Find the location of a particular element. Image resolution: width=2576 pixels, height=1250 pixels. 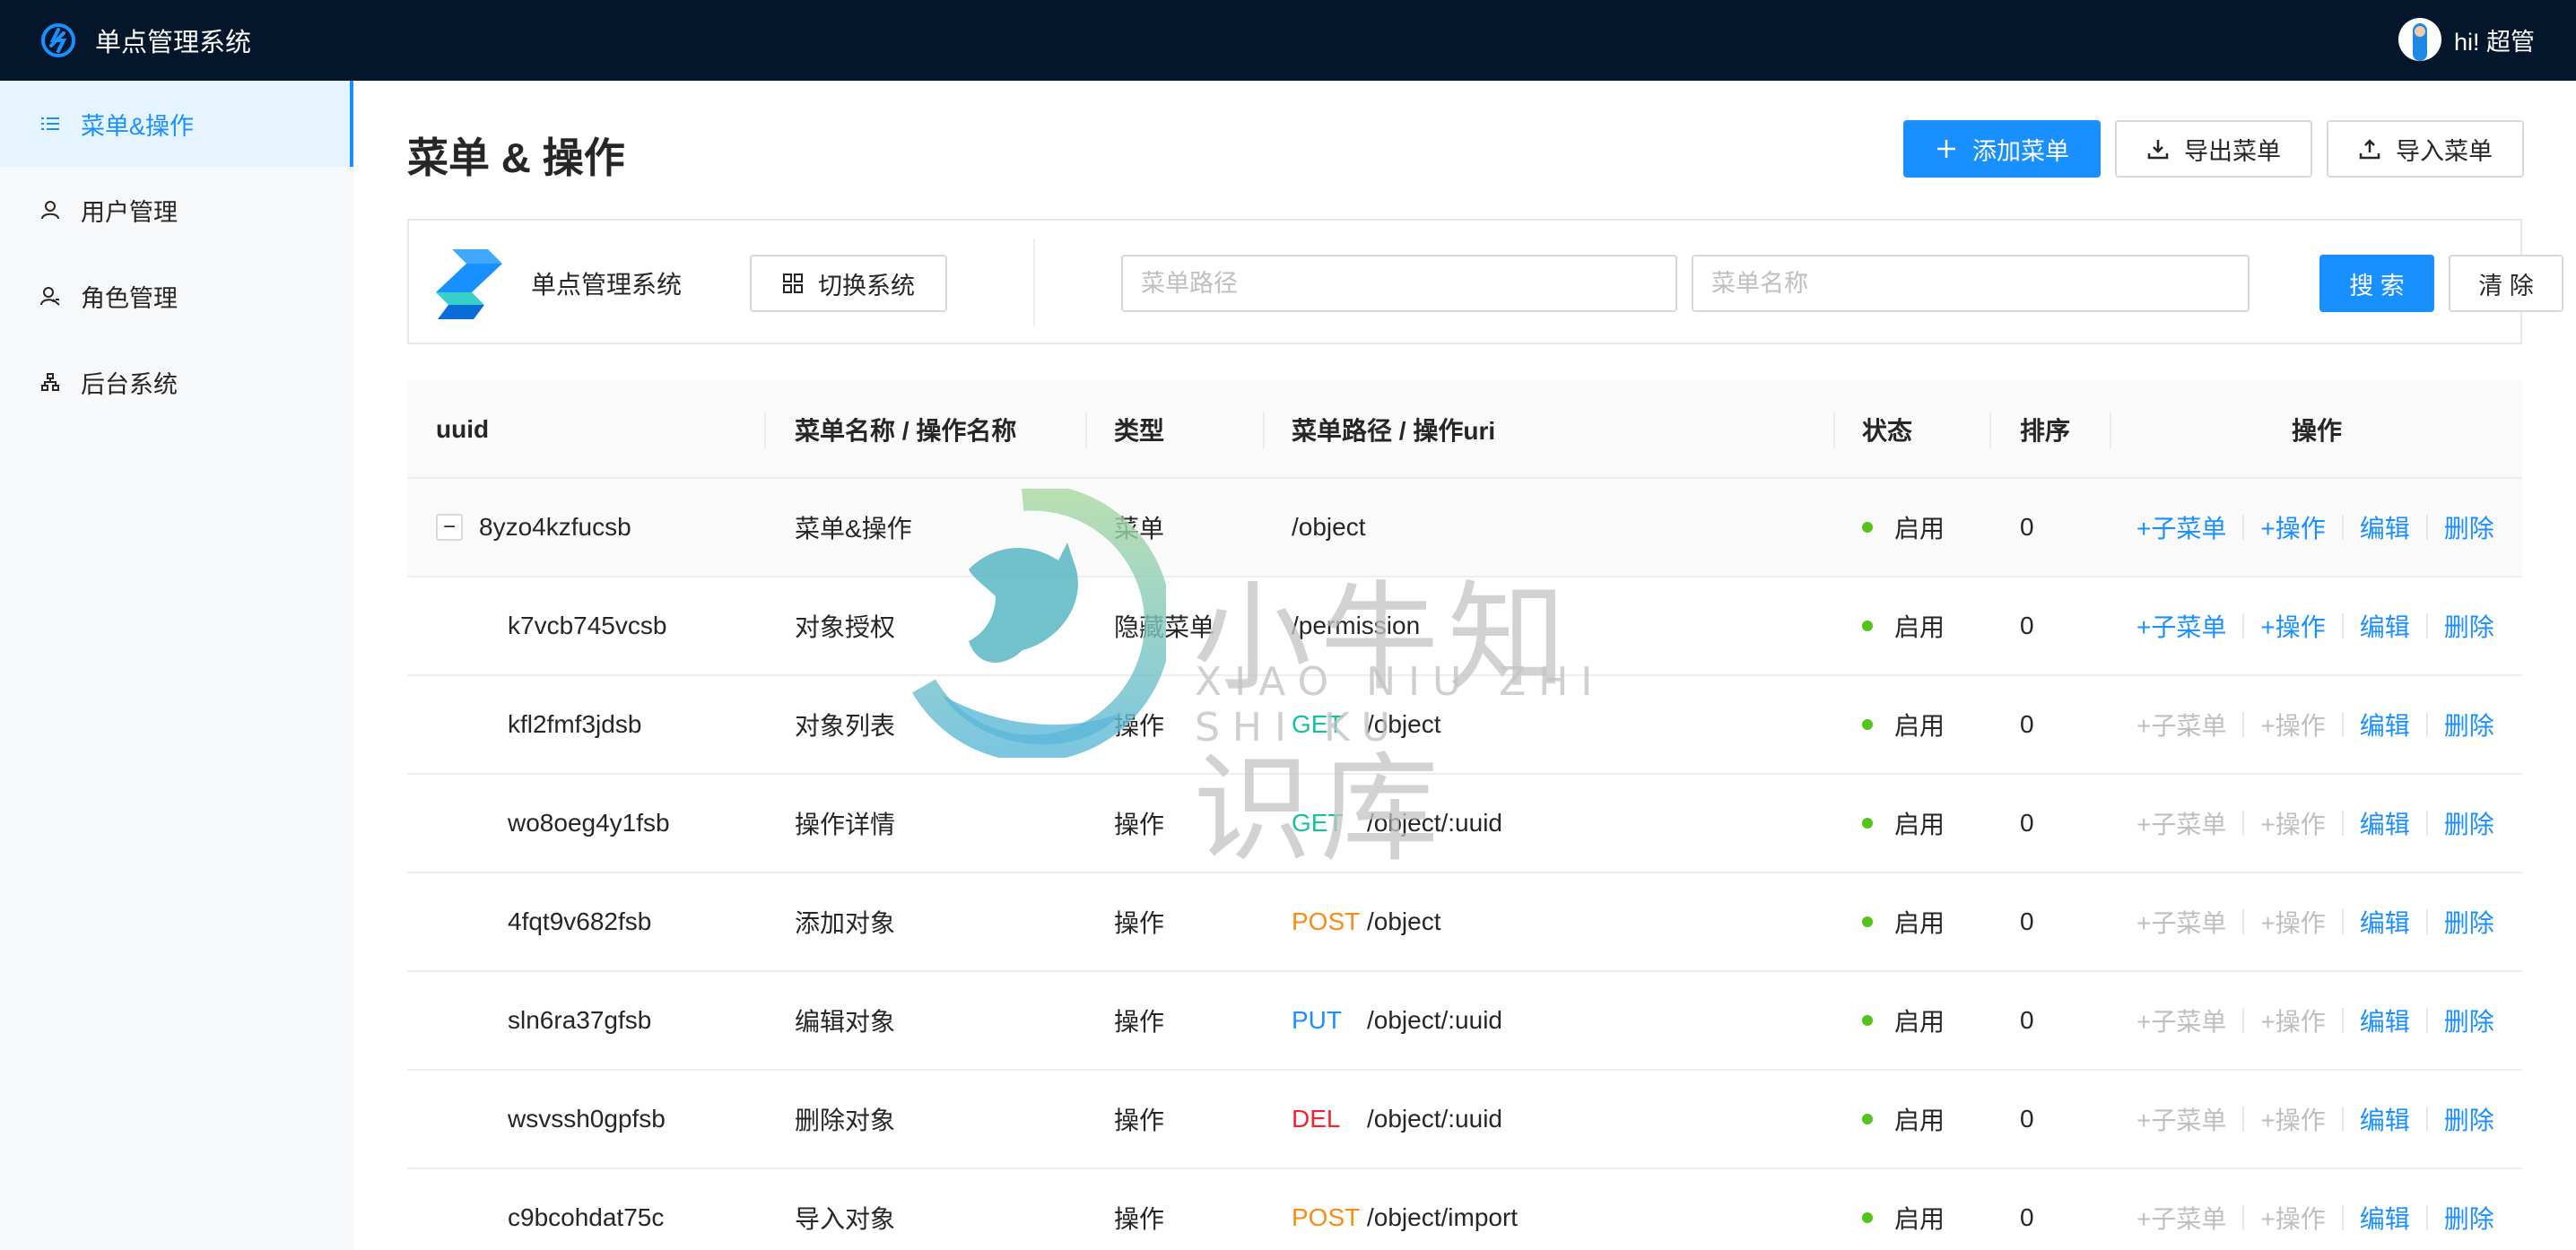

cell-uuid: 4fqt9v682fsb is located at coordinates (579, 921).